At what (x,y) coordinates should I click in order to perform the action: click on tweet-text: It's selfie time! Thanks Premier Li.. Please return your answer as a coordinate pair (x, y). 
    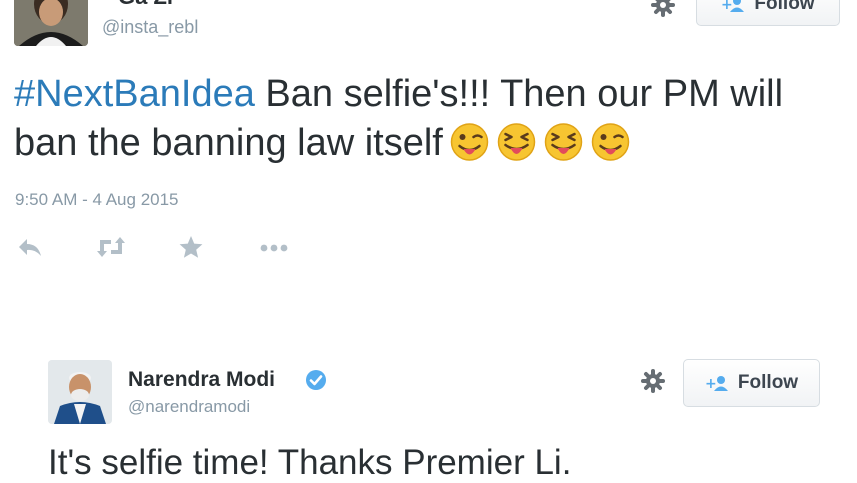
    Looking at the image, I should click on (310, 462).